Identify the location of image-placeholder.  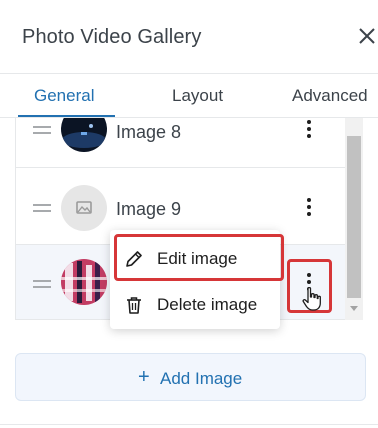
(84, 208).